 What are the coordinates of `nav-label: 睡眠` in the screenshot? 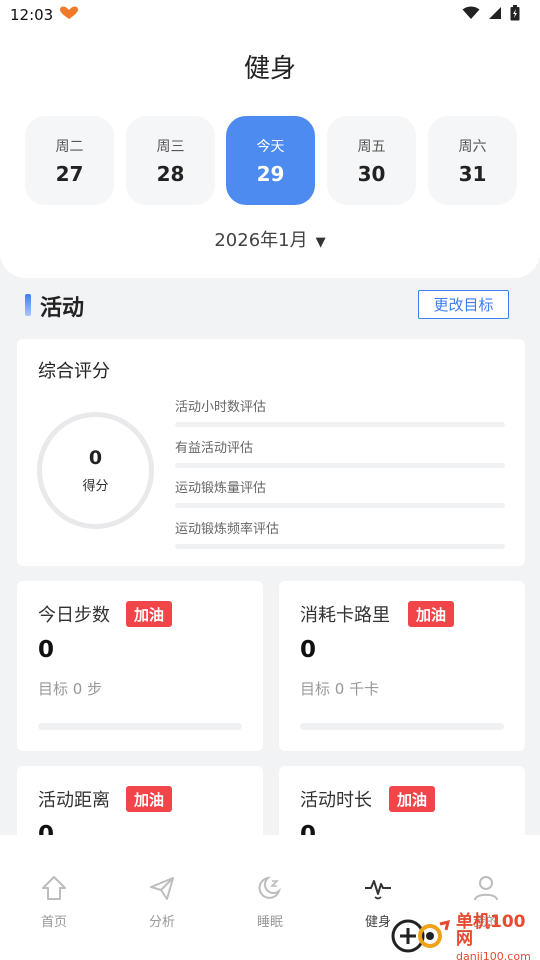 It's located at (269, 922).